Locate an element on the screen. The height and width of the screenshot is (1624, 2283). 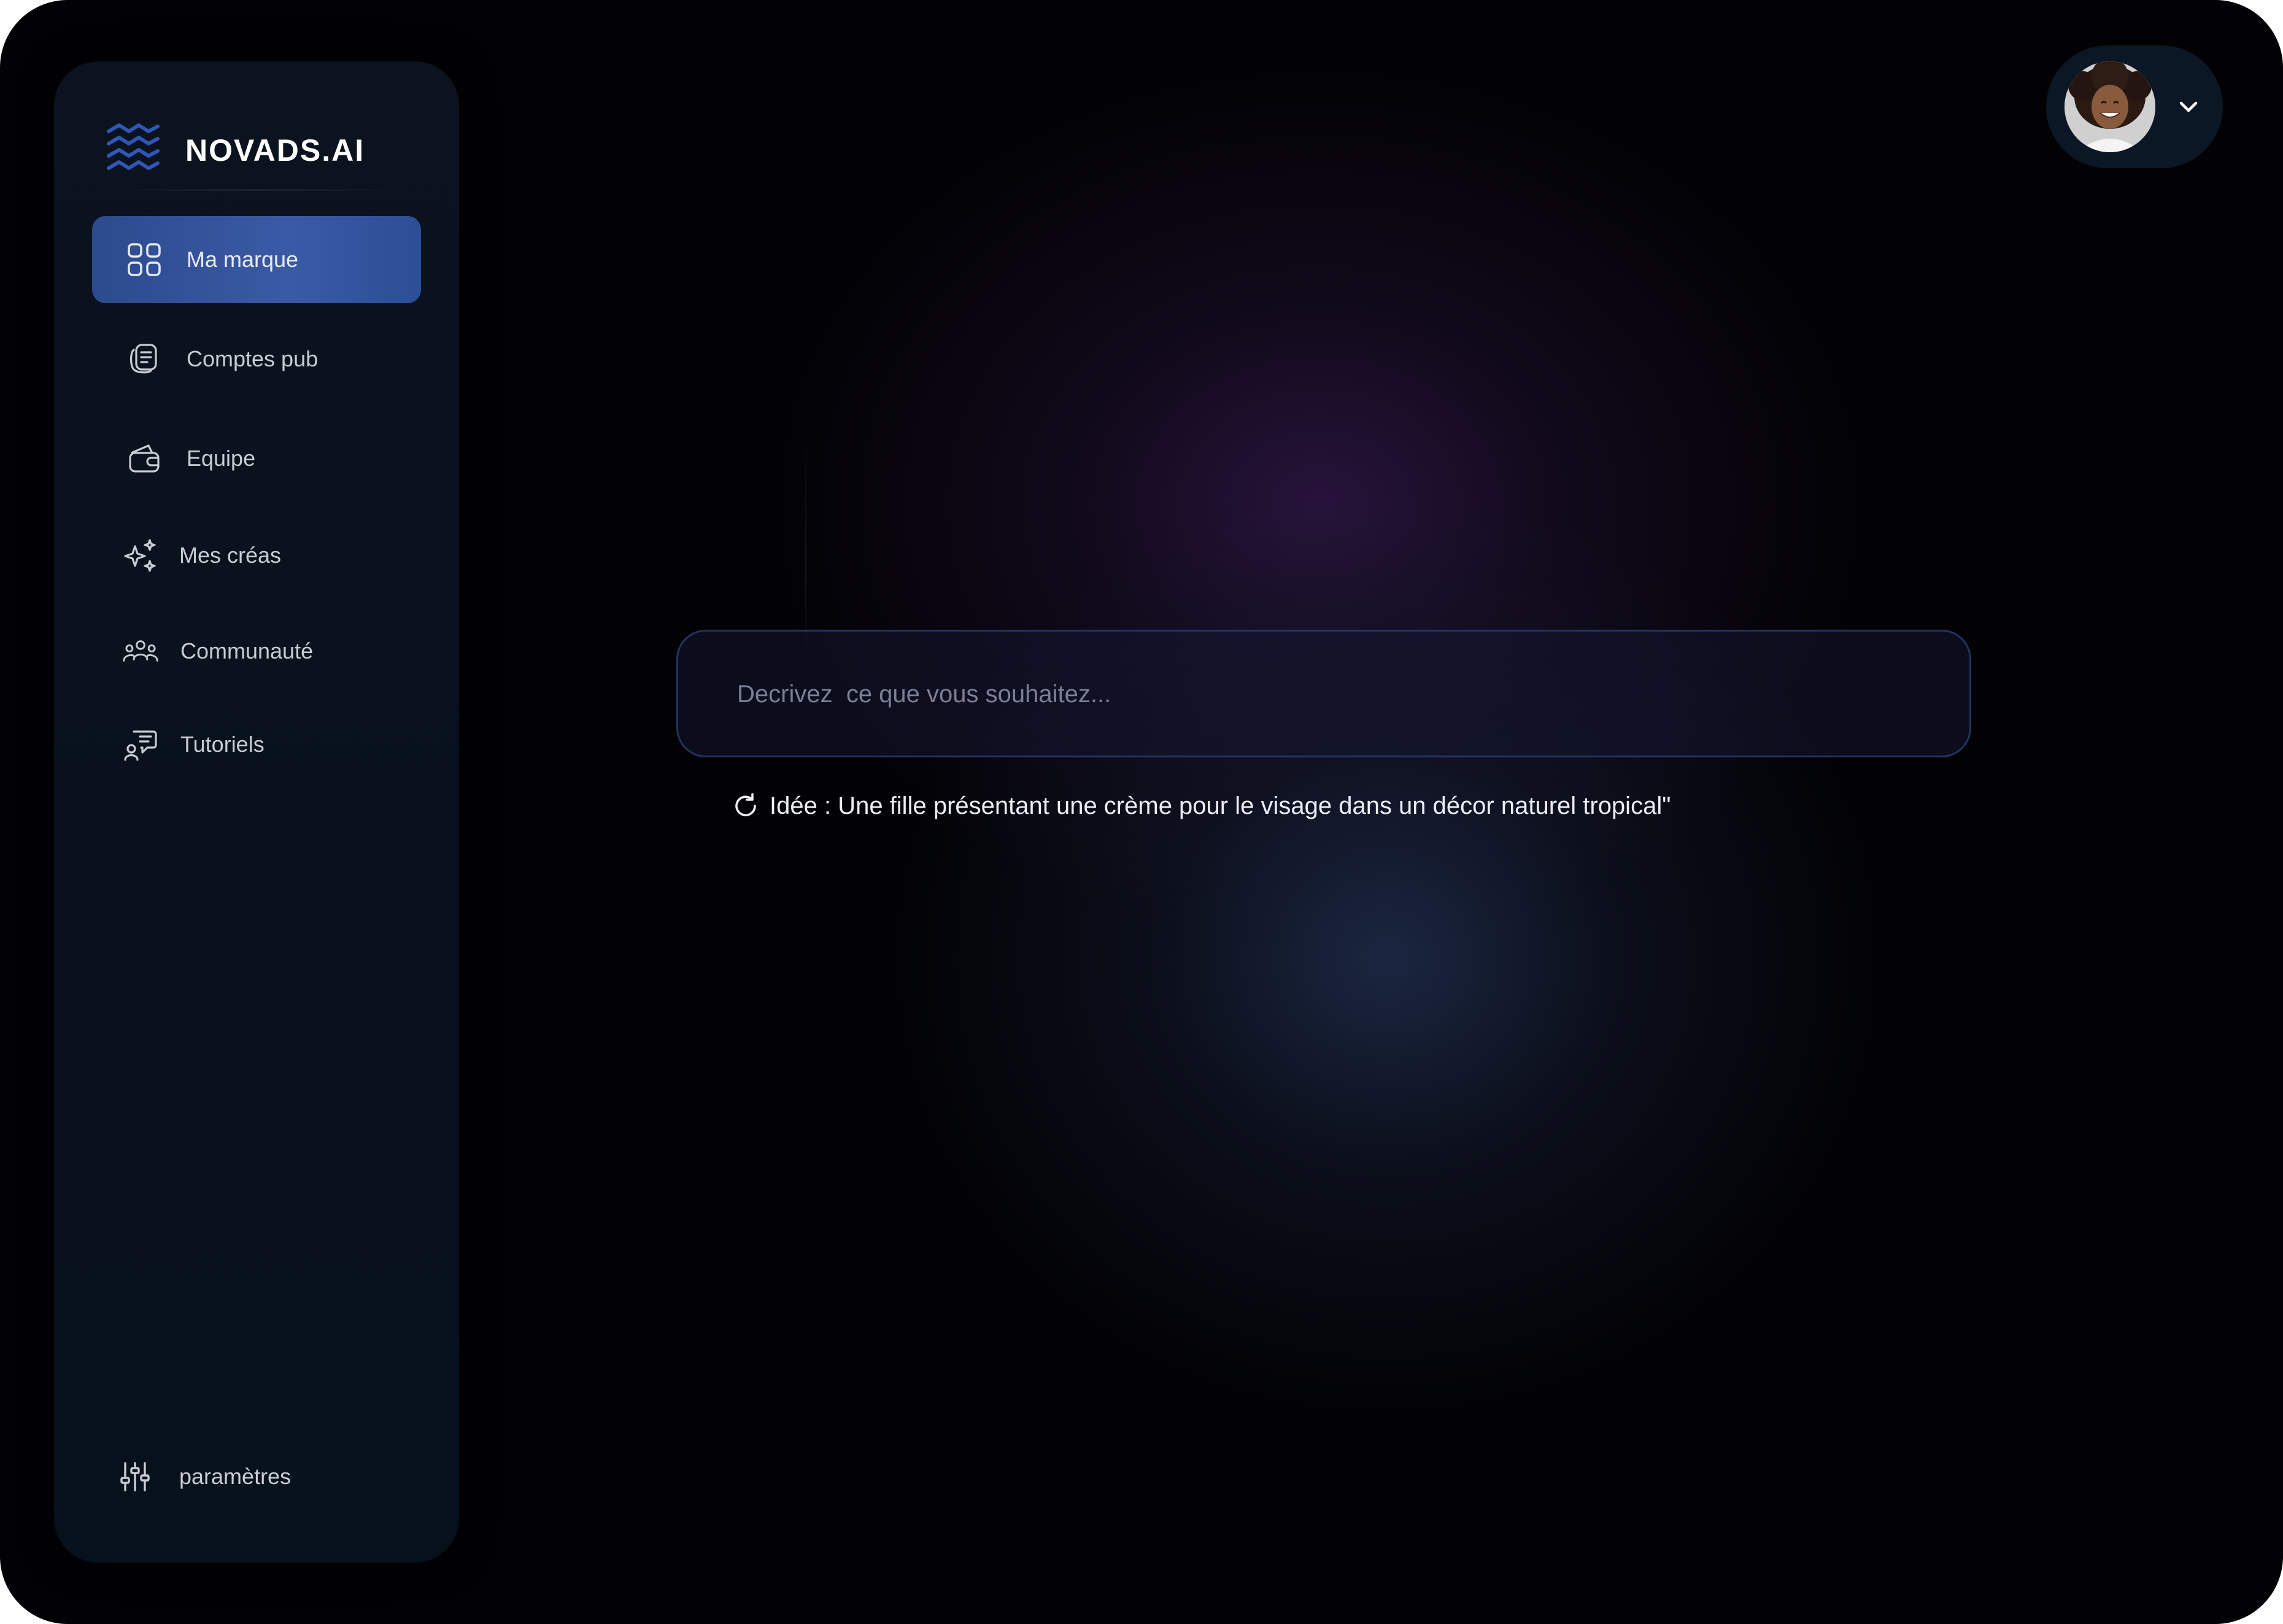
sidebar-item-tutoriels: Tutoriels is located at coordinates (256, 744).